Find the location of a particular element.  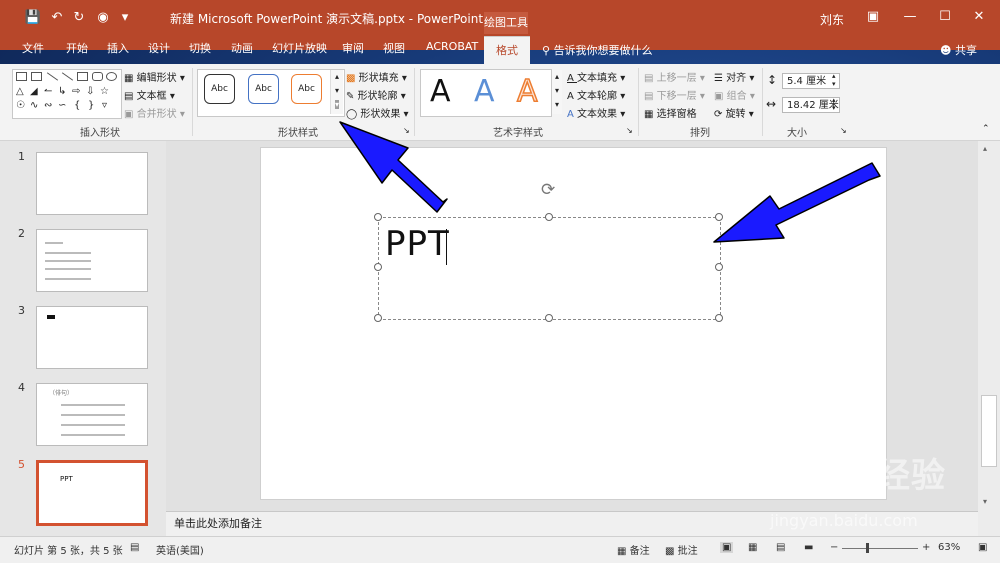

arrow-to-gallery-more is located at coordinates (393, 167).